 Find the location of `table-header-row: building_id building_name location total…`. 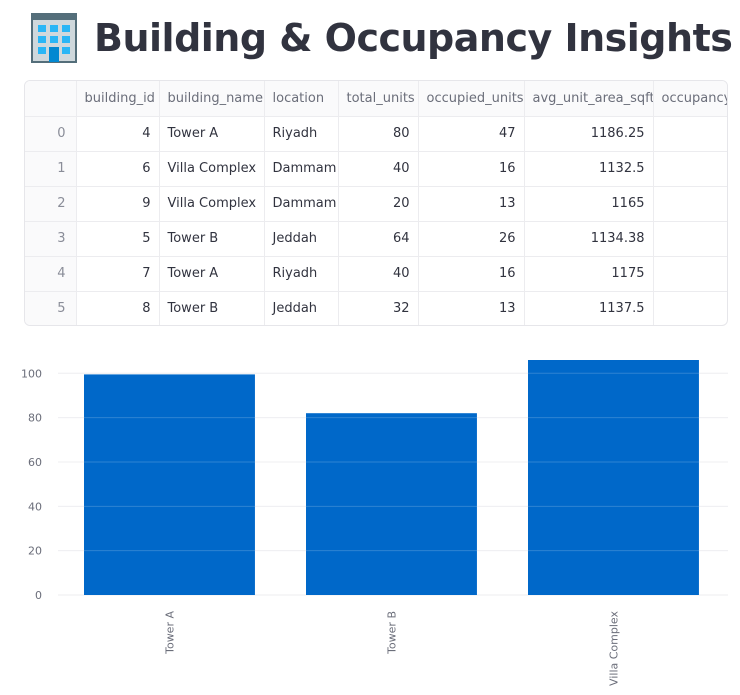

table-header-row: building_id building_name location total… is located at coordinates (376, 99).